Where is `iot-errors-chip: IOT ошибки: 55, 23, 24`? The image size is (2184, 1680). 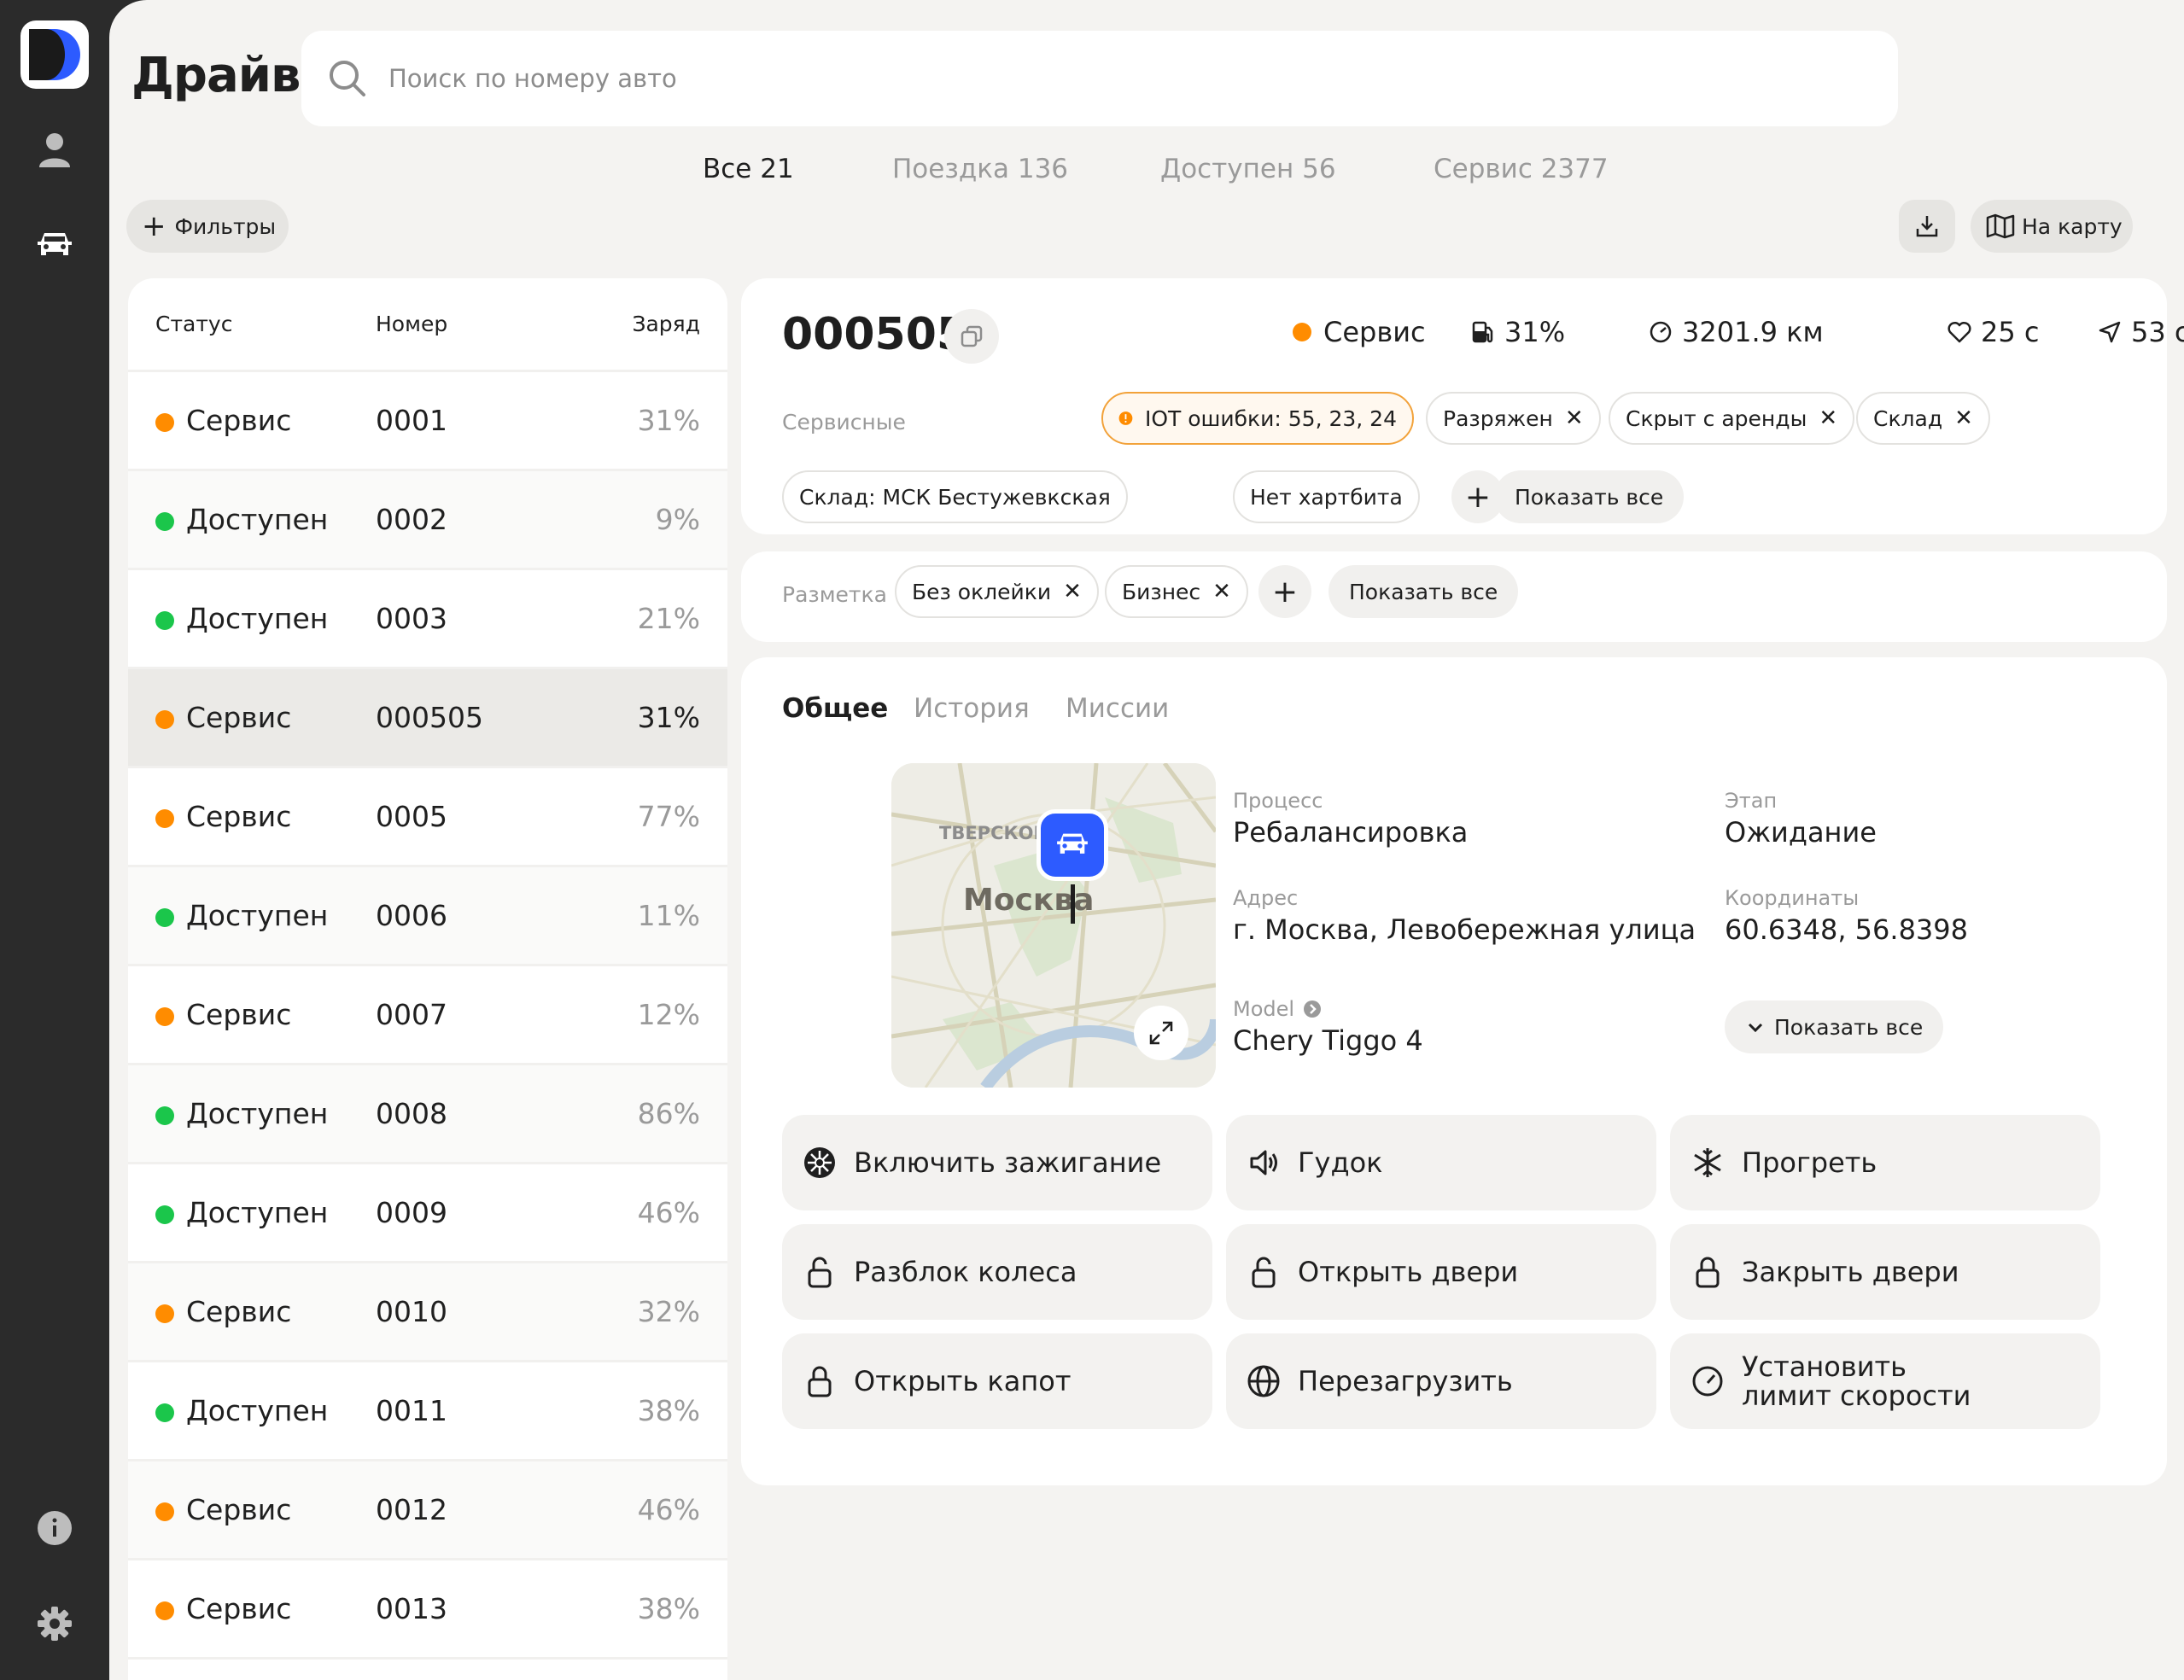 iot-errors-chip: IOT ошибки: 55, 23, 24 is located at coordinates (1257, 419).